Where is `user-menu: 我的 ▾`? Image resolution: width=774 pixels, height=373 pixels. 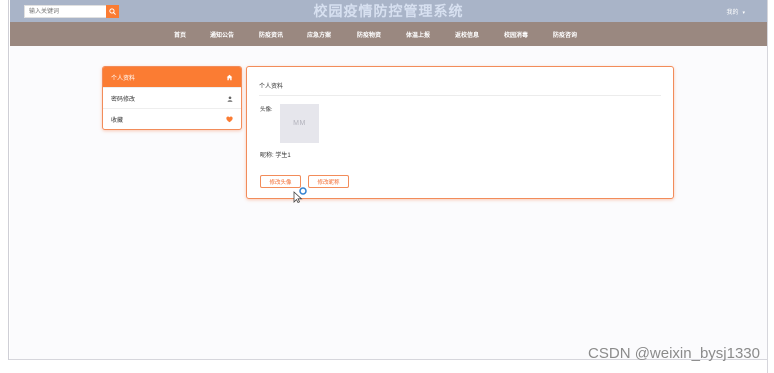 user-menu: 我的 ▾ is located at coordinates (735, 11).